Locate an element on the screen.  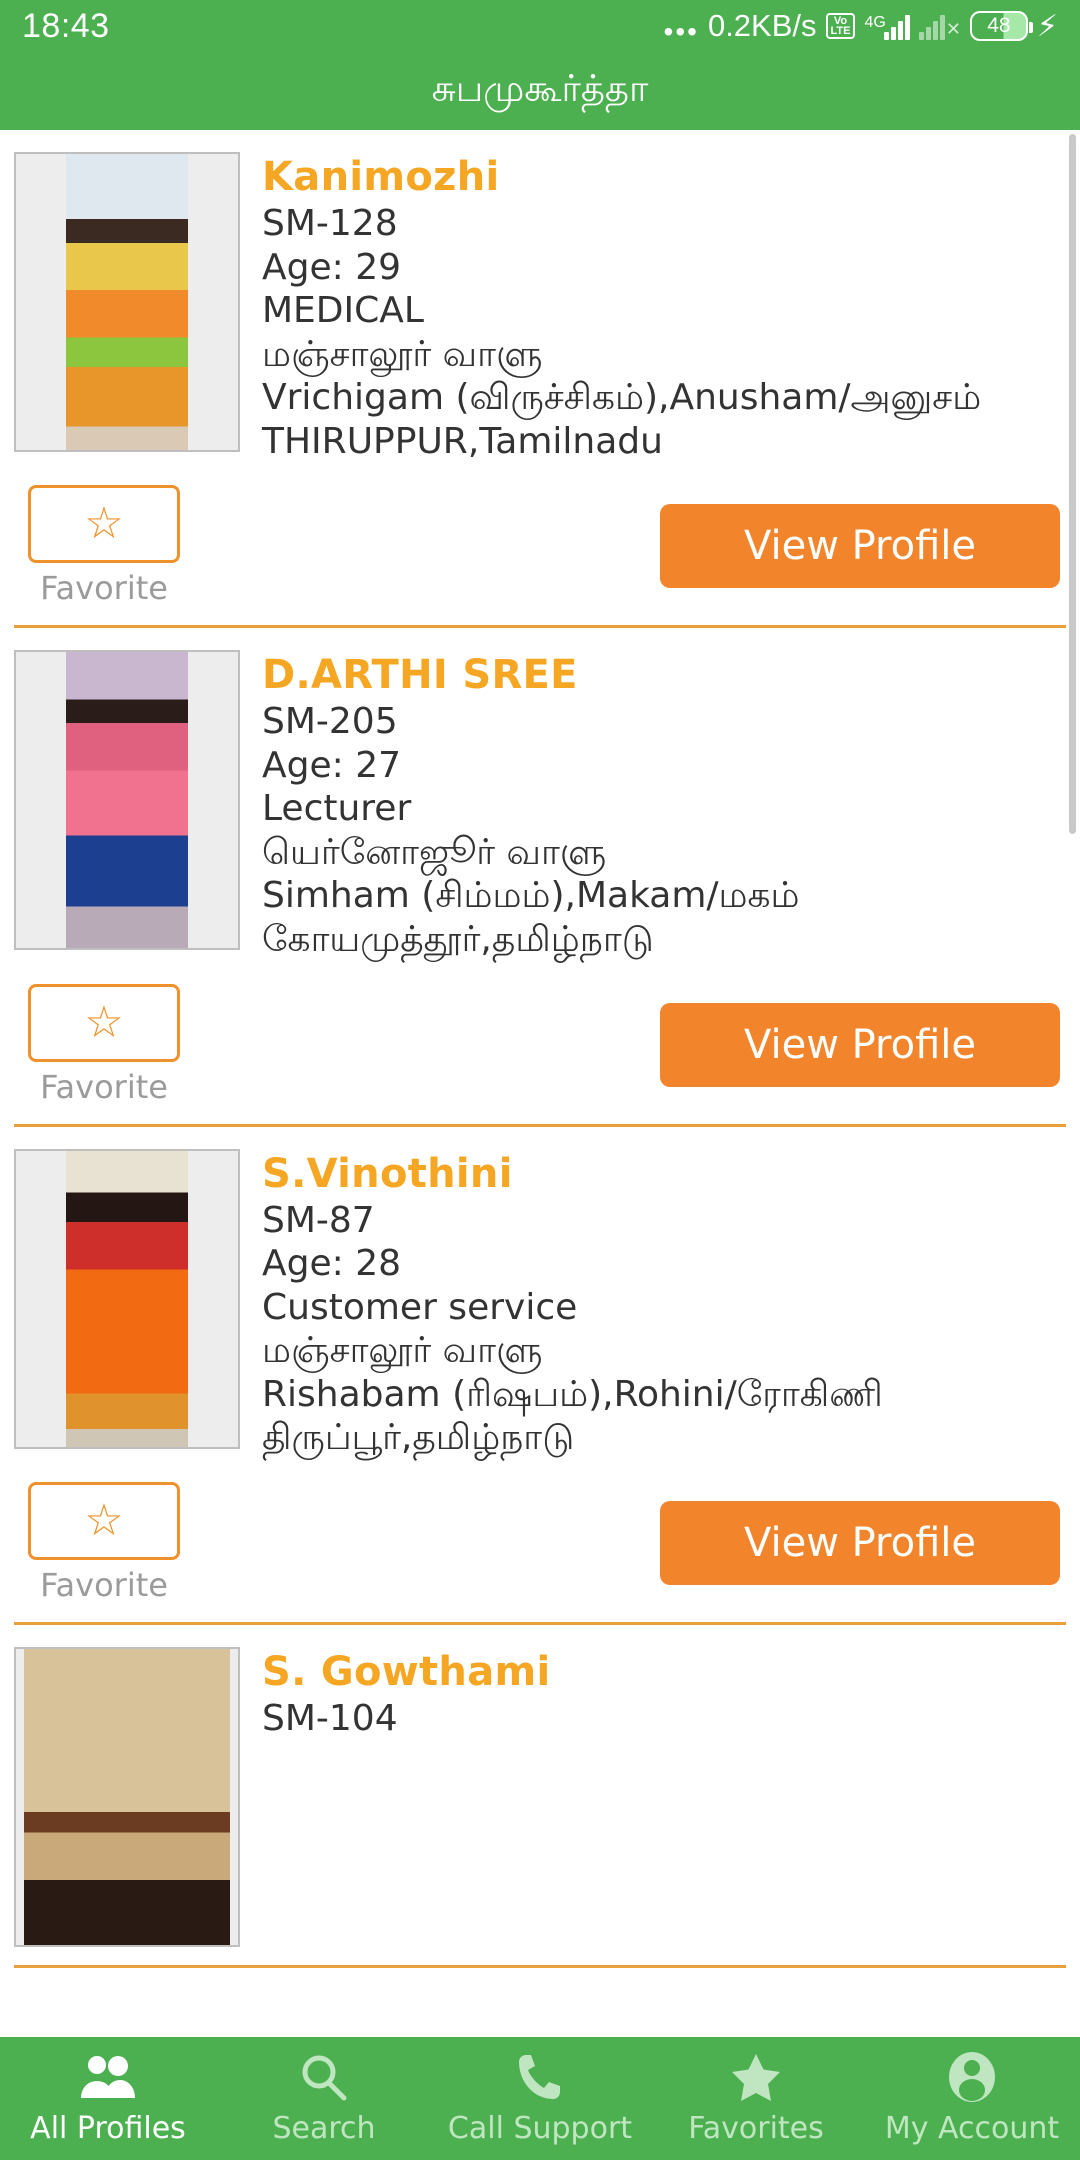
nav-label: All Profiles is located at coordinates (108, 2128).